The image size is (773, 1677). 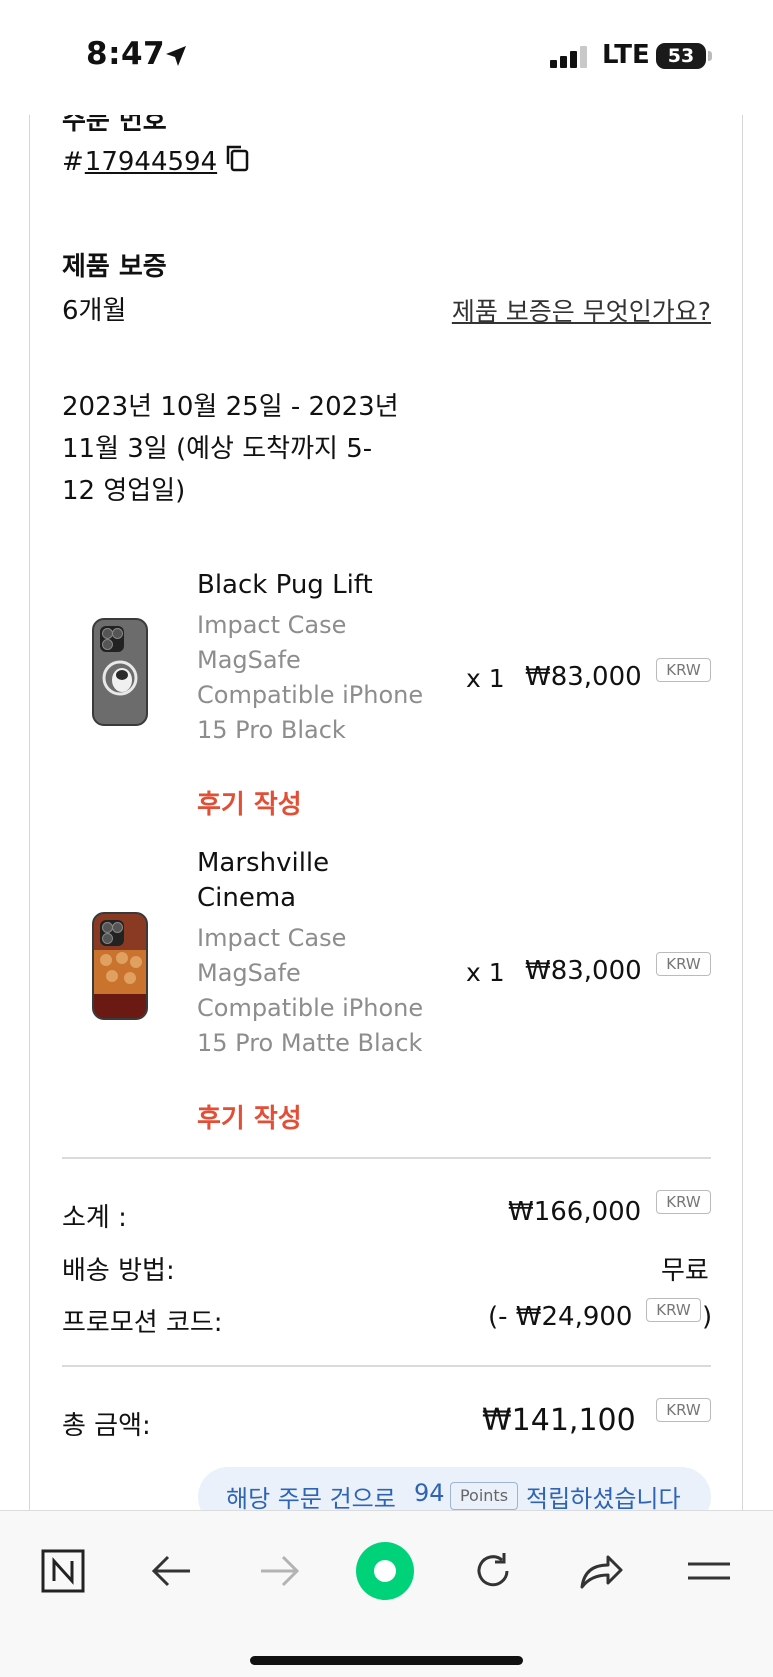 I want to click on menu-icon, so click(x=709, y=1571).